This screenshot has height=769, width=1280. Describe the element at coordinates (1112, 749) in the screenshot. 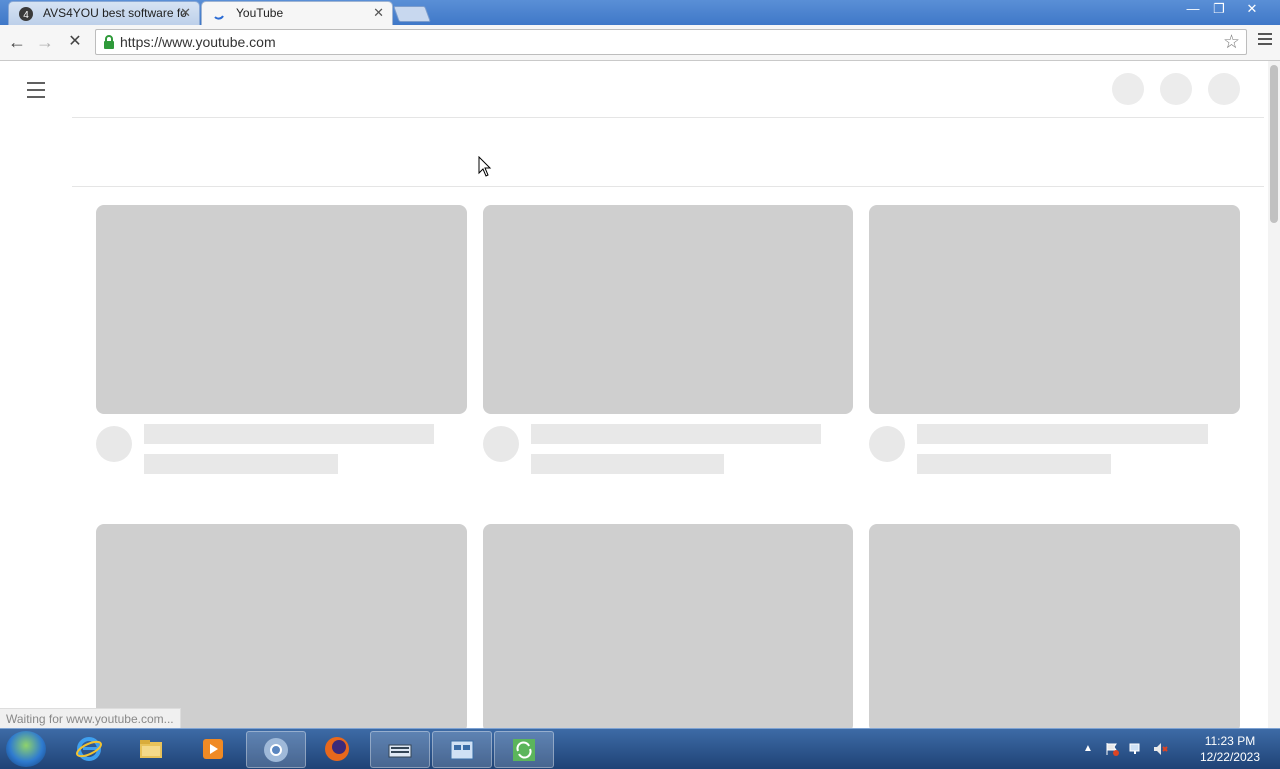

I see `action-center-flag-icon` at that location.